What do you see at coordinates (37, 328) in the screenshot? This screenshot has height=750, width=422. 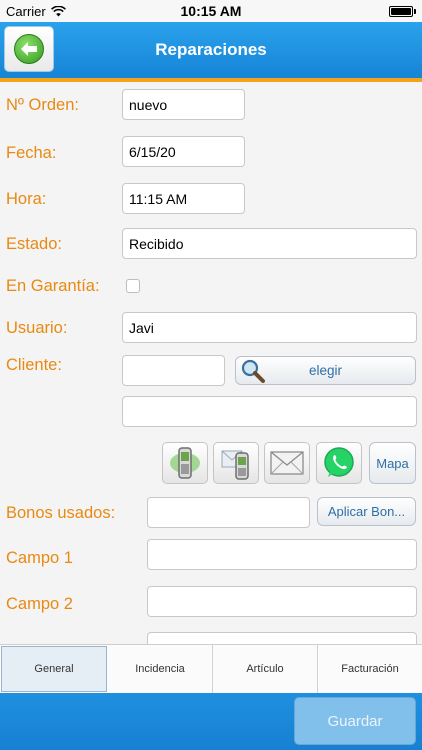 I see `usuario-label: Usuario:` at bounding box center [37, 328].